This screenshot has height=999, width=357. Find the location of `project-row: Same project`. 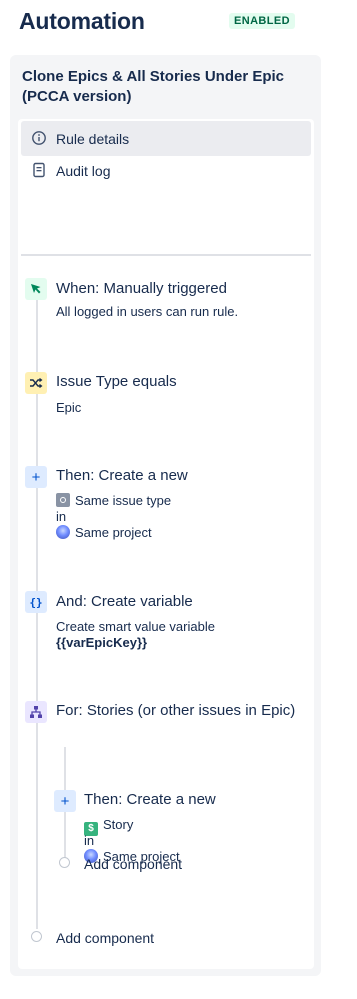

project-row: Same project is located at coordinates (104, 533).